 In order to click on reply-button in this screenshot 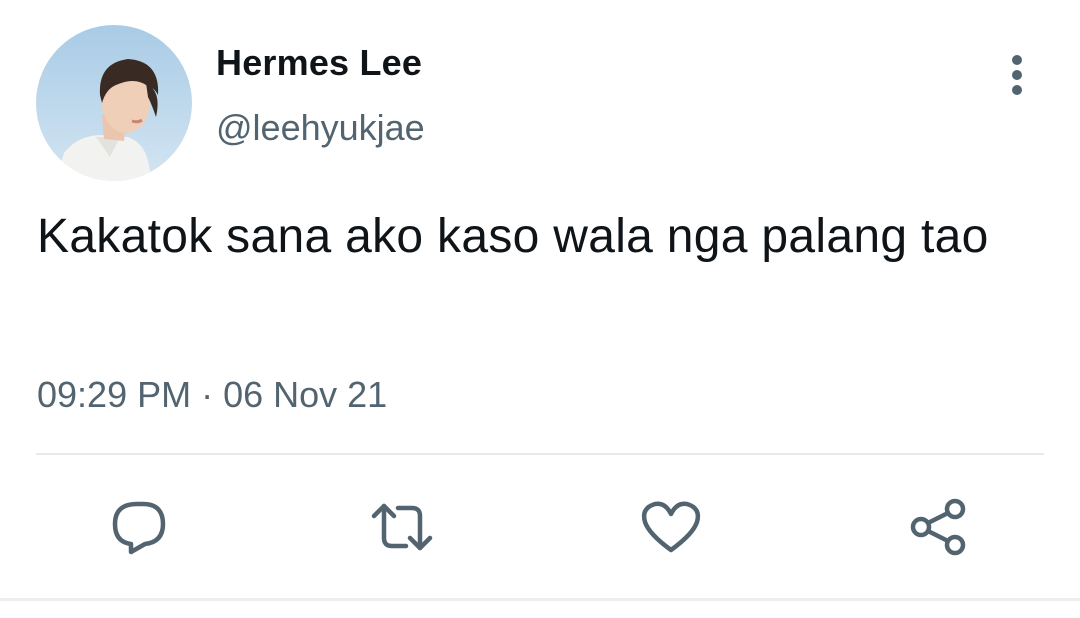, I will do `click(139, 527)`.